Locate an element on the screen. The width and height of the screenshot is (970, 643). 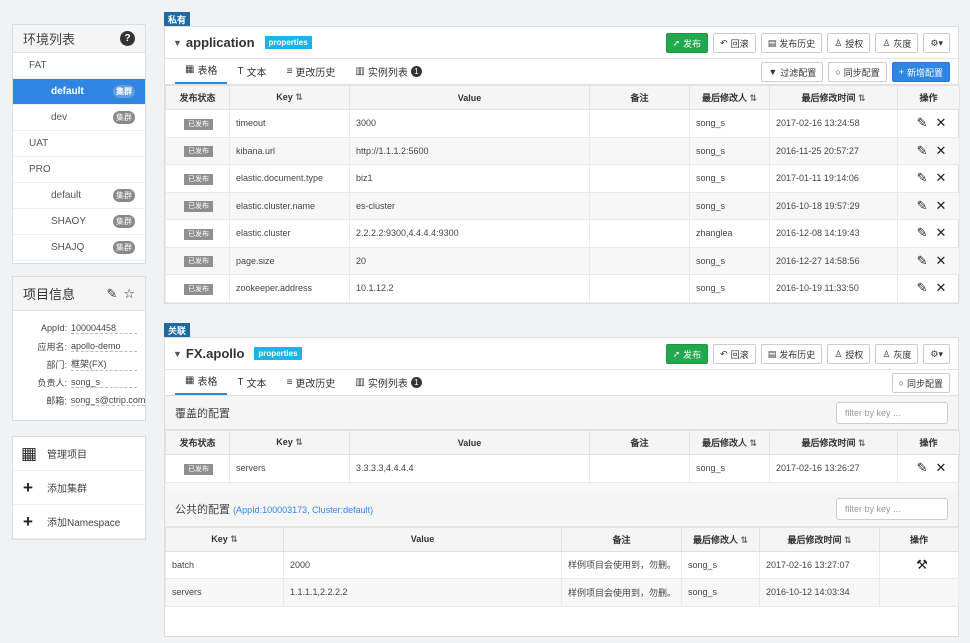
side-action-item: + 添加集群 is located at coordinates (79, 488).